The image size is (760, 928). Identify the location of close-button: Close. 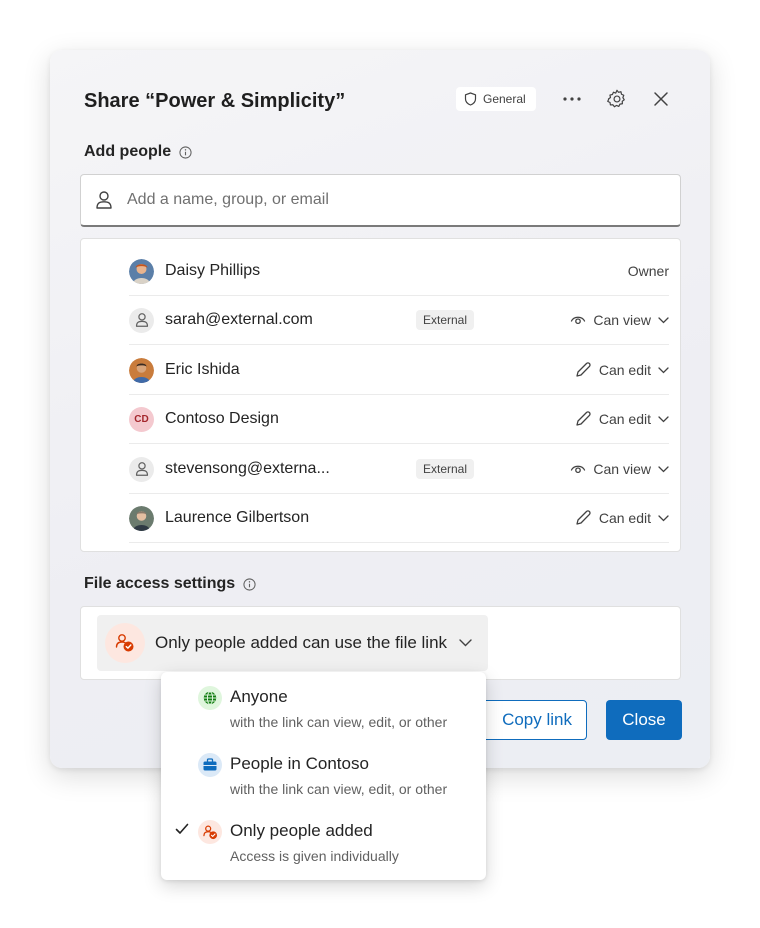
(644, 720).